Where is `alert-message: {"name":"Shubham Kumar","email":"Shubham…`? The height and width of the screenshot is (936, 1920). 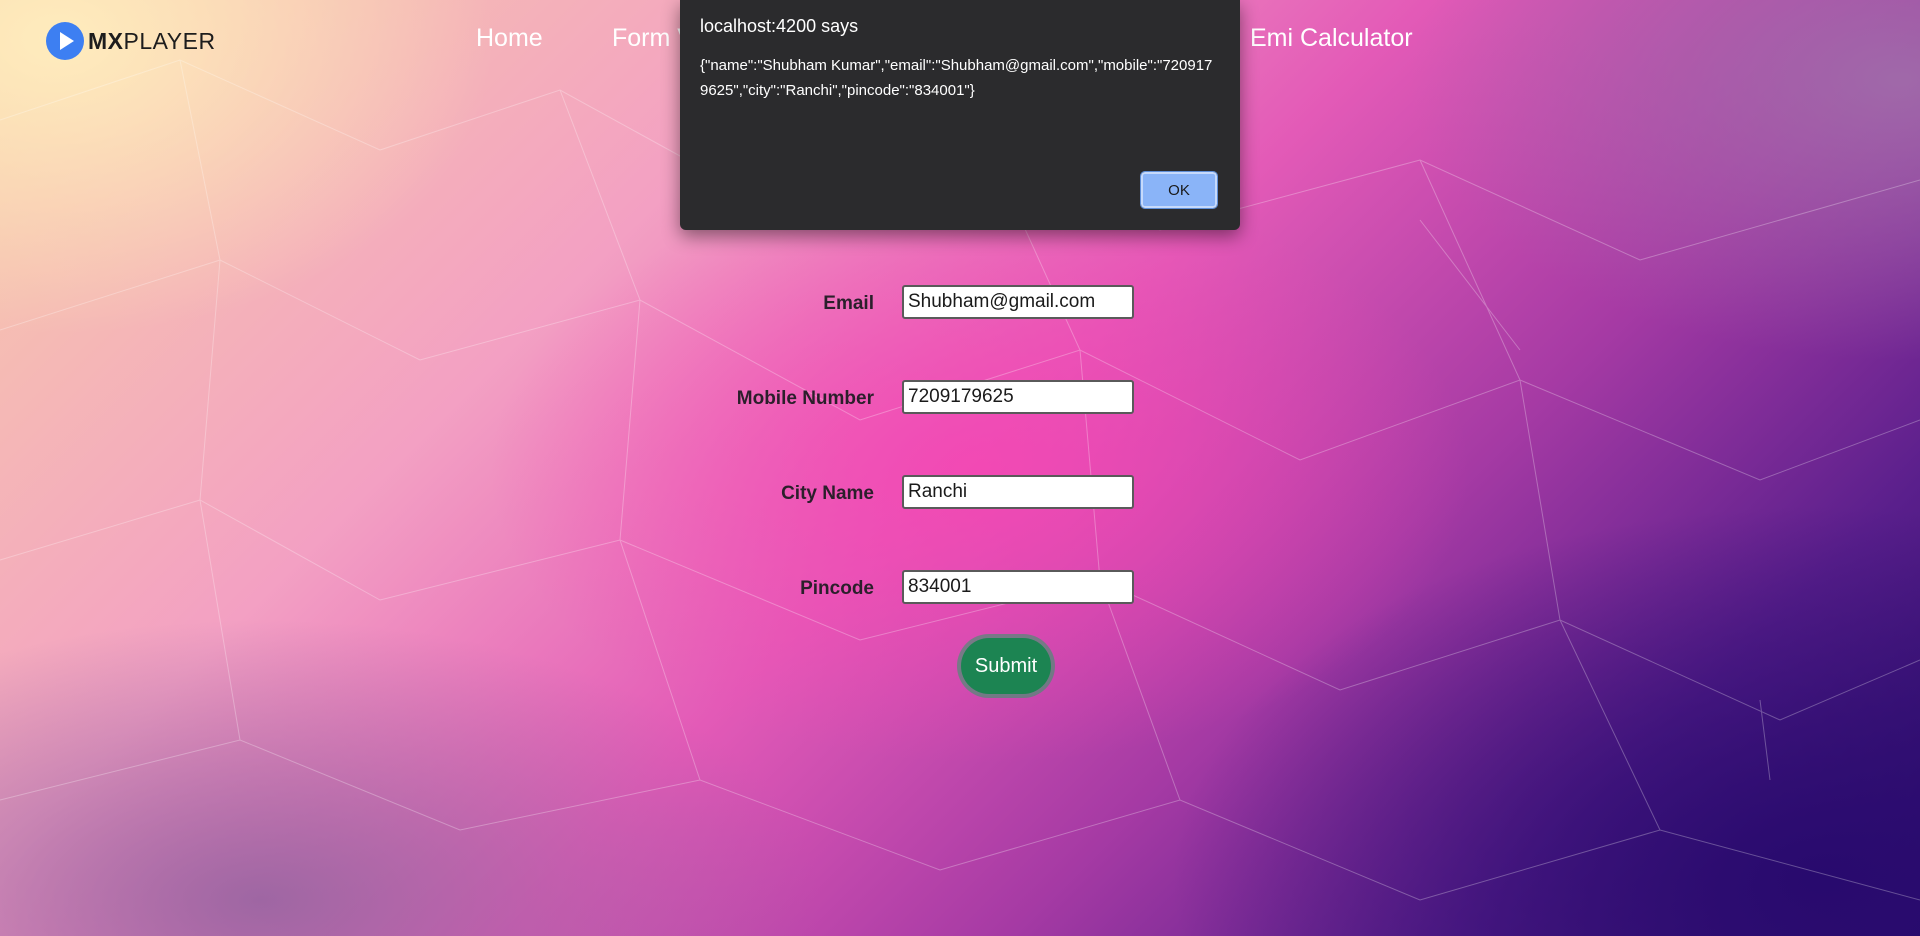
alert-message: {"name":"Shubham Kumar","email":"Shubham… is located at coordinates (956, 78).